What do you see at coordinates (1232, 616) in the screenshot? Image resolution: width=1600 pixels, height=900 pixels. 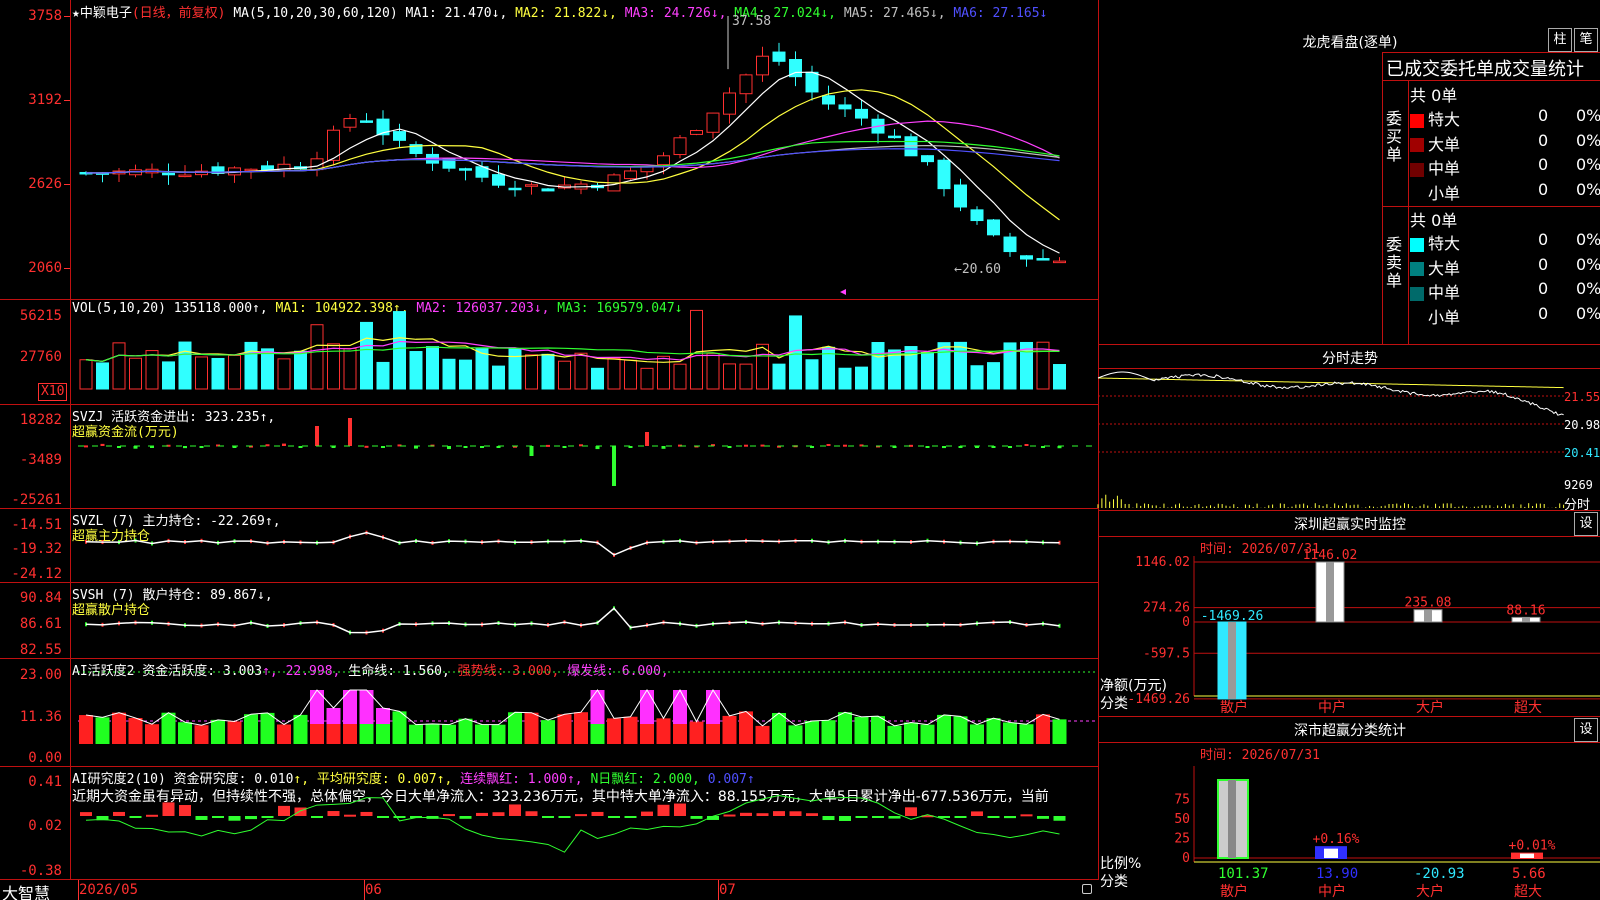 I see `sz-value-label: -1469.26` at bounding box center [1232, 616].